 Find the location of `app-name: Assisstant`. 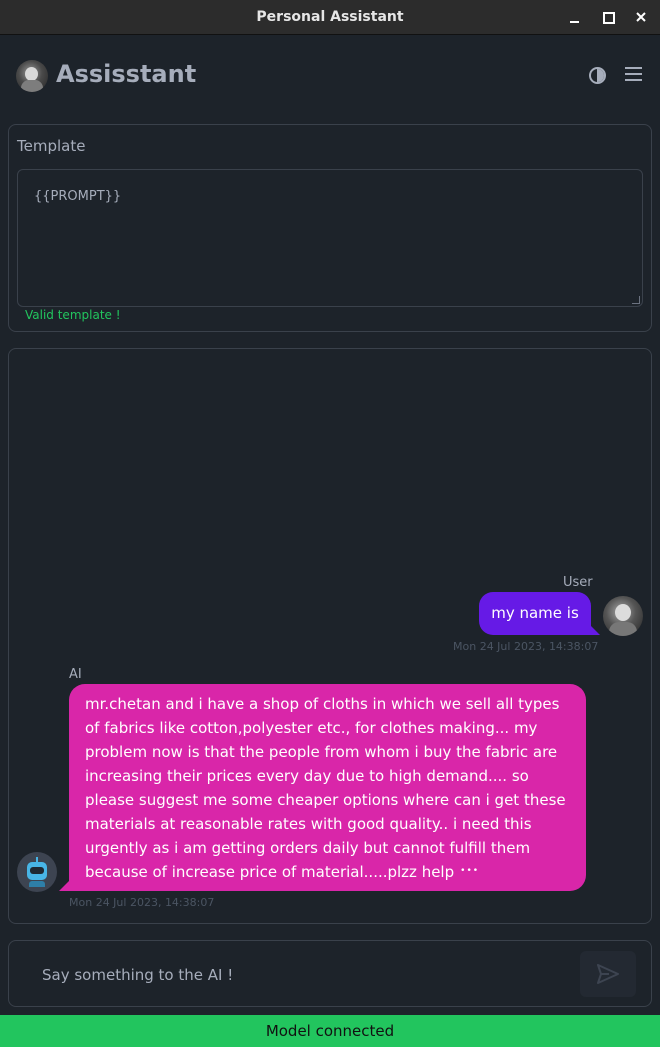

app-name: Assisstant is located at coordinates (126, 74).